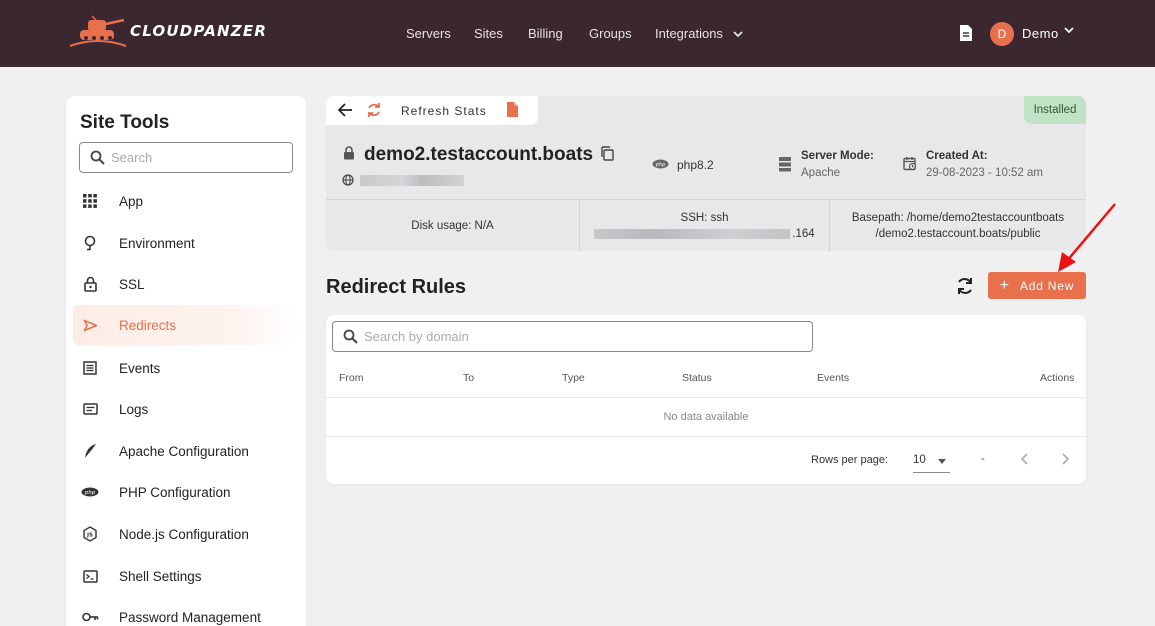  What do you see at coordinates (704, 218) in the screenshot?
I see `ssh-label: SSH: ssh` at bounding box center [704, 218].